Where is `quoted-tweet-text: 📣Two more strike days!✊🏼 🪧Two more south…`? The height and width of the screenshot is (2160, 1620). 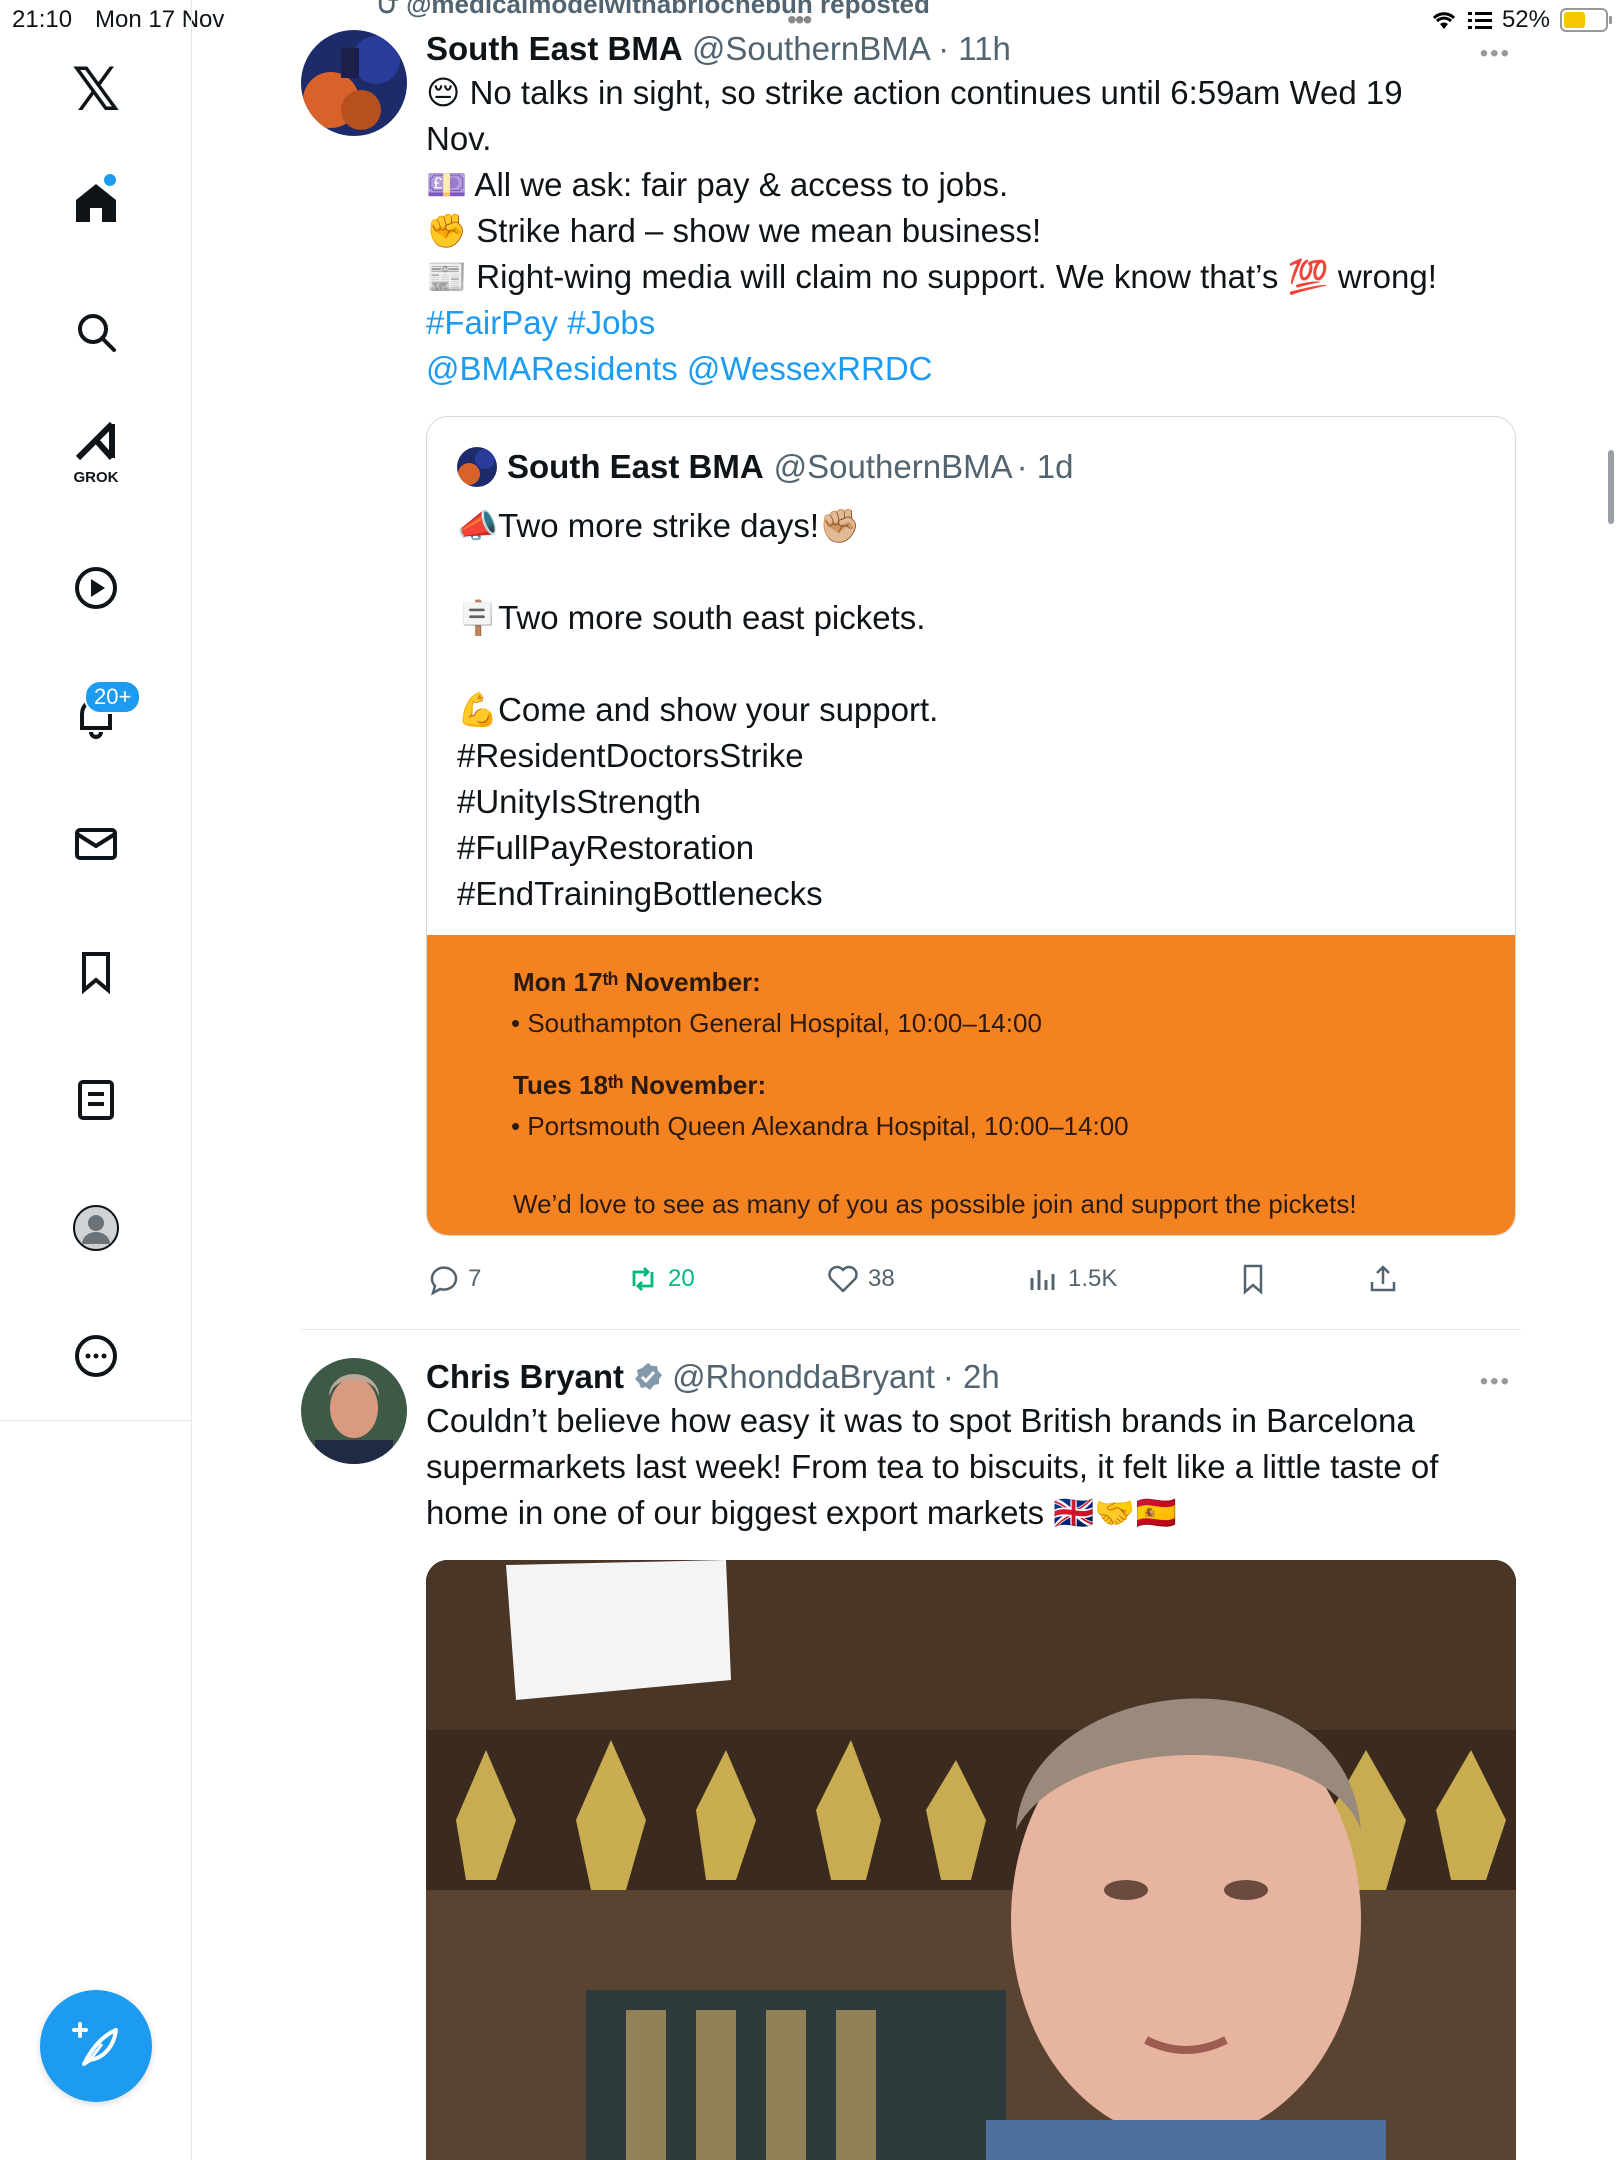 quoted-tweet-text: 📣Two more strike days!✊🏼 🪧Two more south… is located at coordinates (697, 710).